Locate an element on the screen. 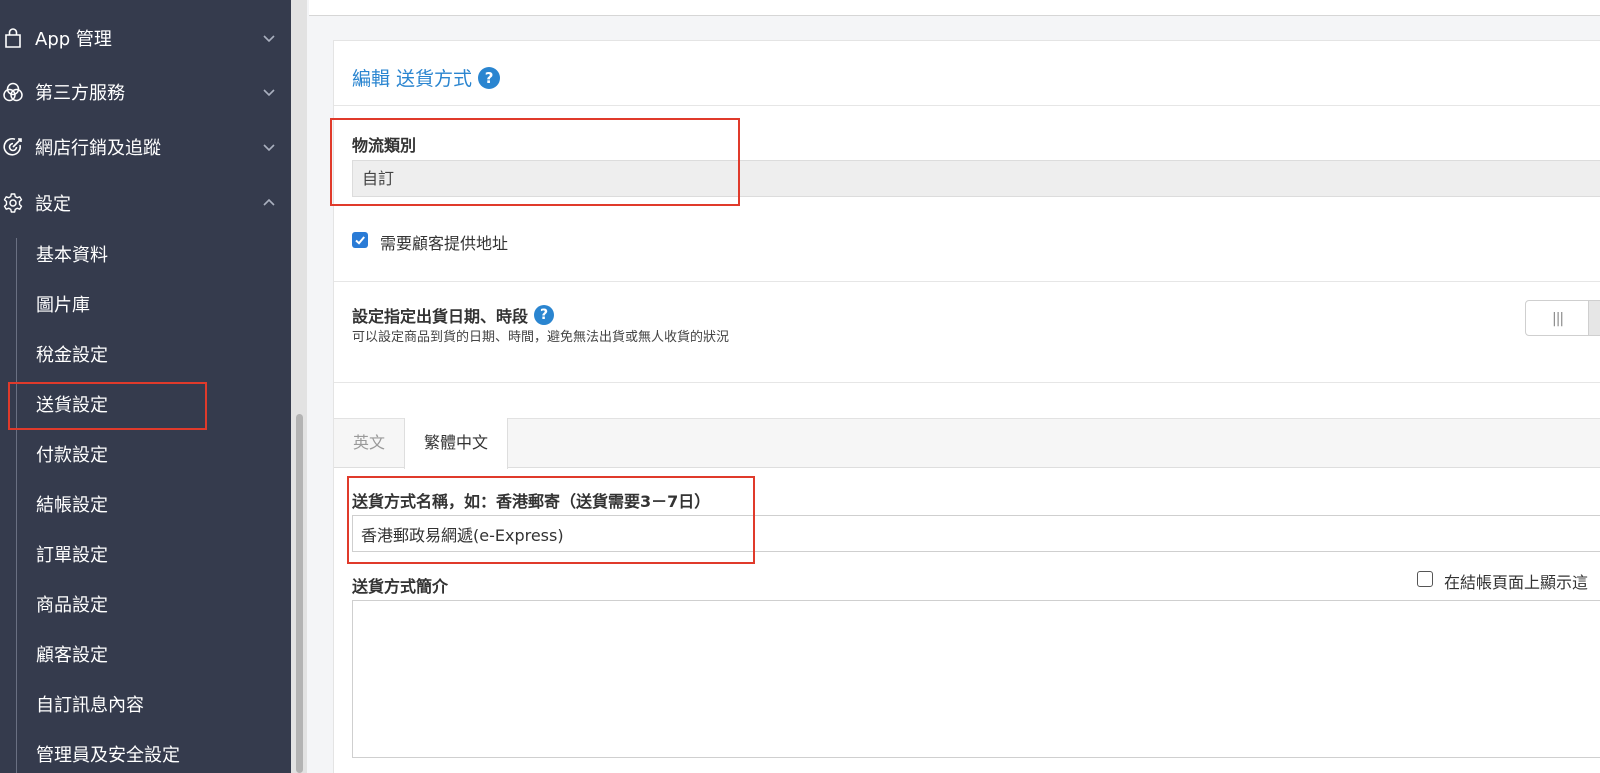 The height and width of the screenshot is (773, 1600). gear-icon is located at coordinates (13, 203).